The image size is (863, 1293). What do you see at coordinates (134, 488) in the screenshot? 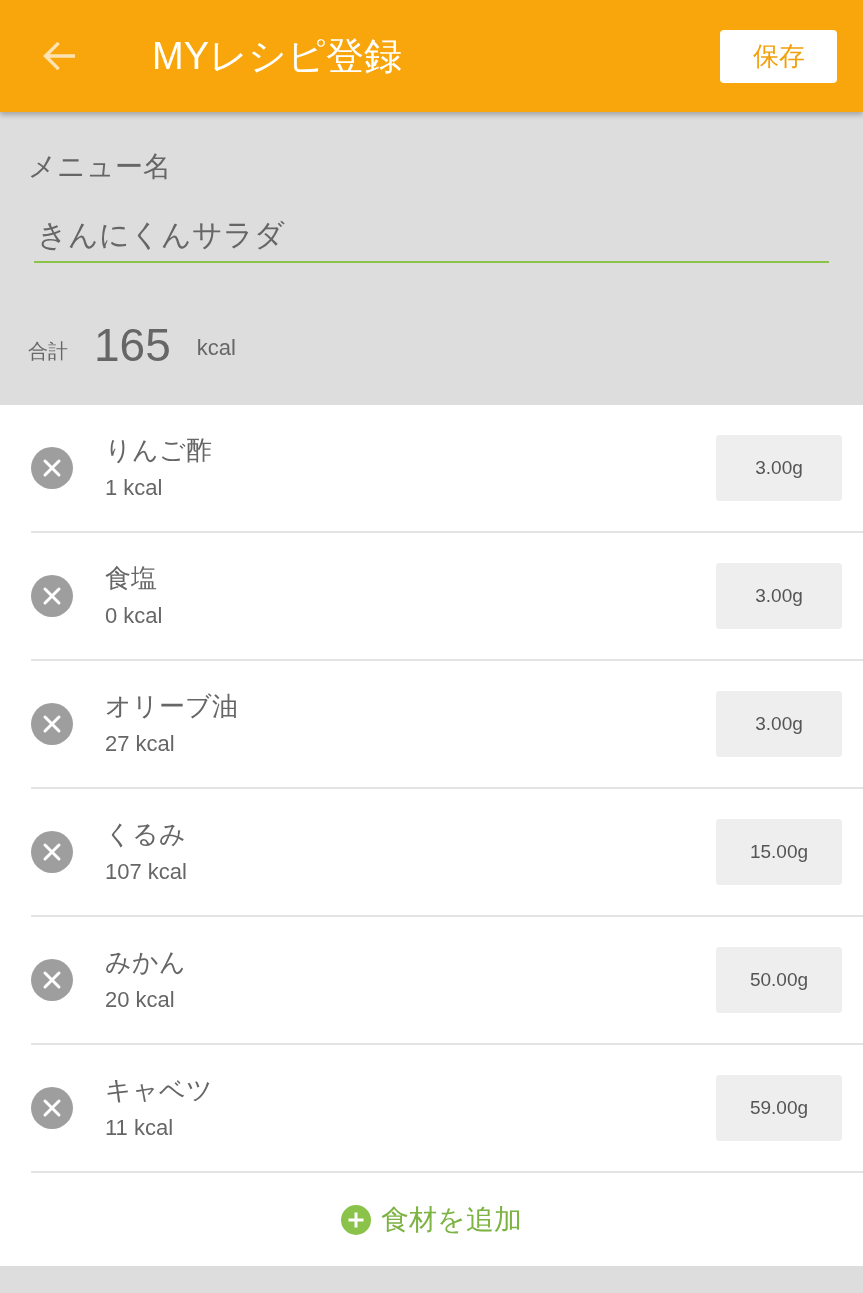
I see `ingredient-kcal: 1 kcal` at bounding box center [134, 488].